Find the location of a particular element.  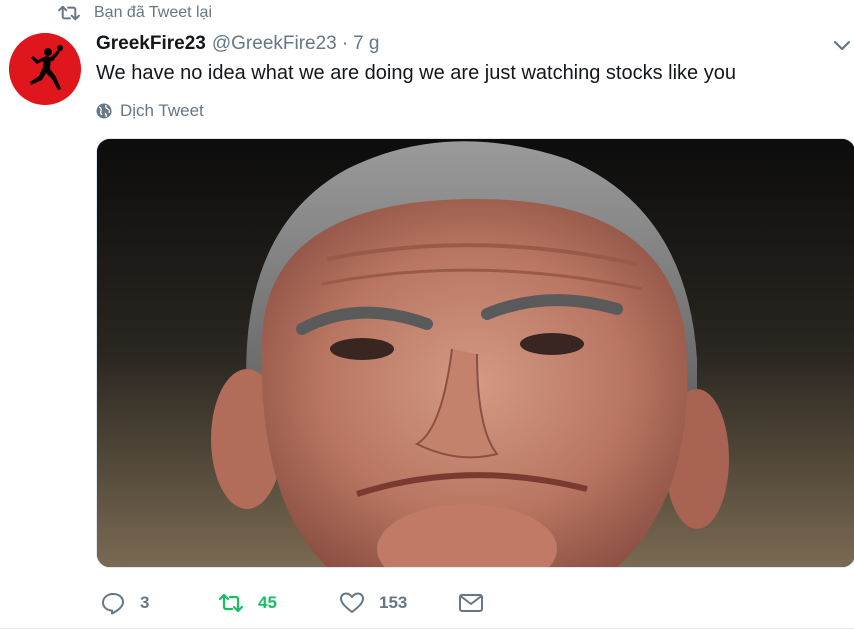

envelope-icon is located at coordinates (471, 603).